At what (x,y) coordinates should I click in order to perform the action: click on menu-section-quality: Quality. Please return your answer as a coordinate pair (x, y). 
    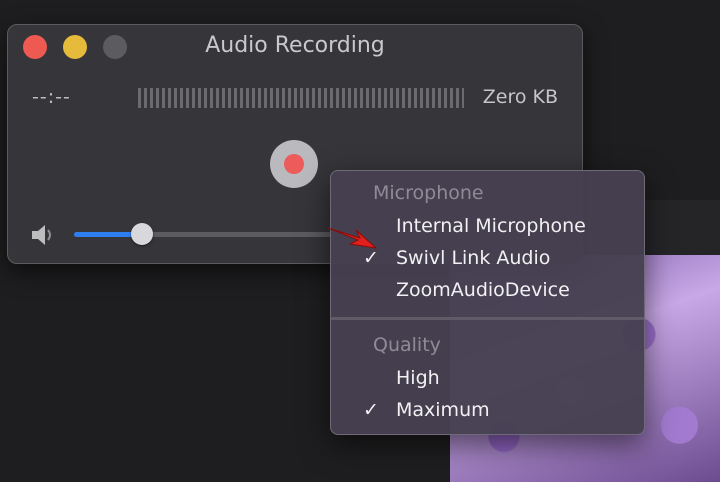
    Looking at the image, I should click on (407, 345).